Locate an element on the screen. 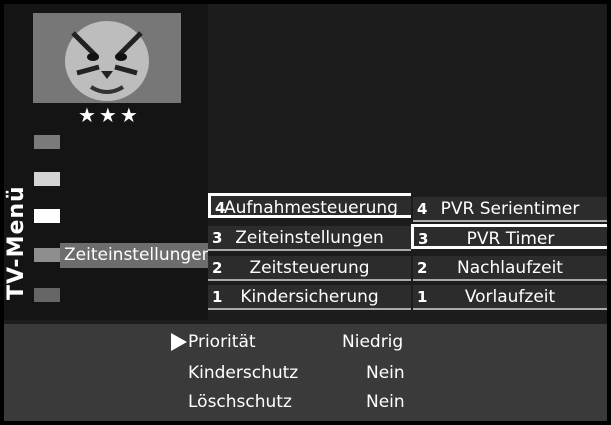  video-preview-thumbnail is located at coordinates (107, 58).